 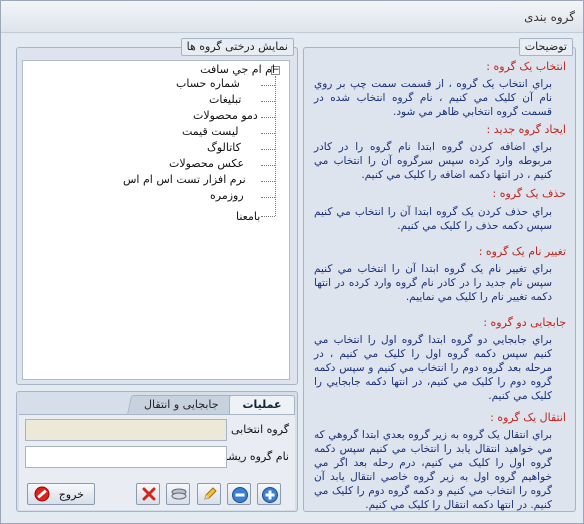 What do you see at coordinates (126, 430) in the screenshot?
I see `selected-group-field` at bounding box center [126, 430].